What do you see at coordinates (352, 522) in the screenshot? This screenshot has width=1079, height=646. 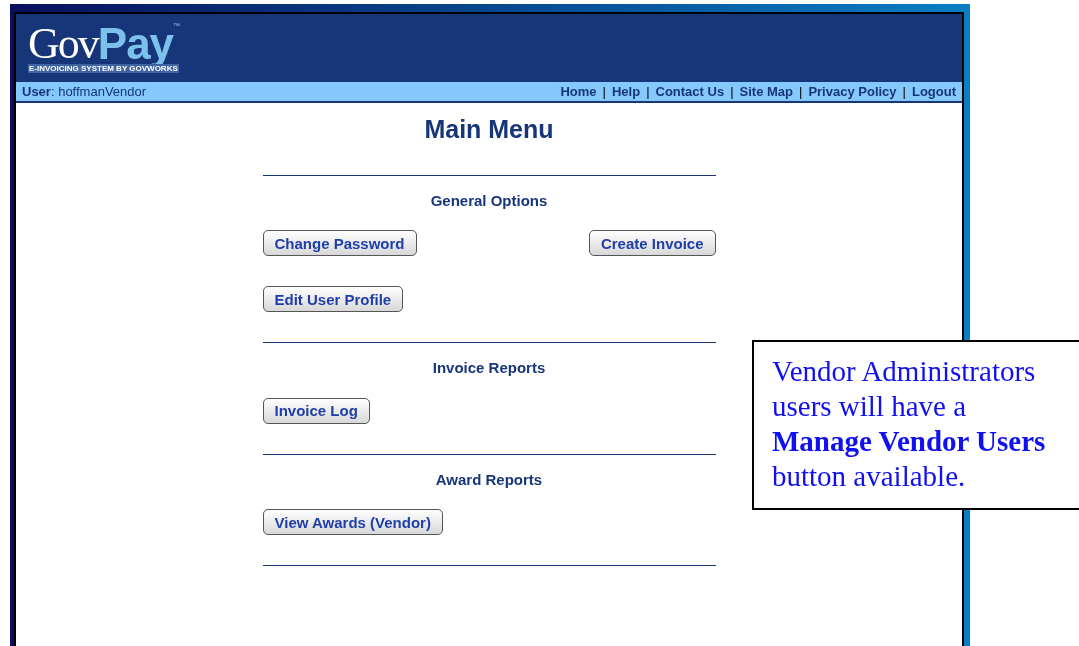 I see `menu-button: View Awards (Vendor)` at bounding box center [352, 522].